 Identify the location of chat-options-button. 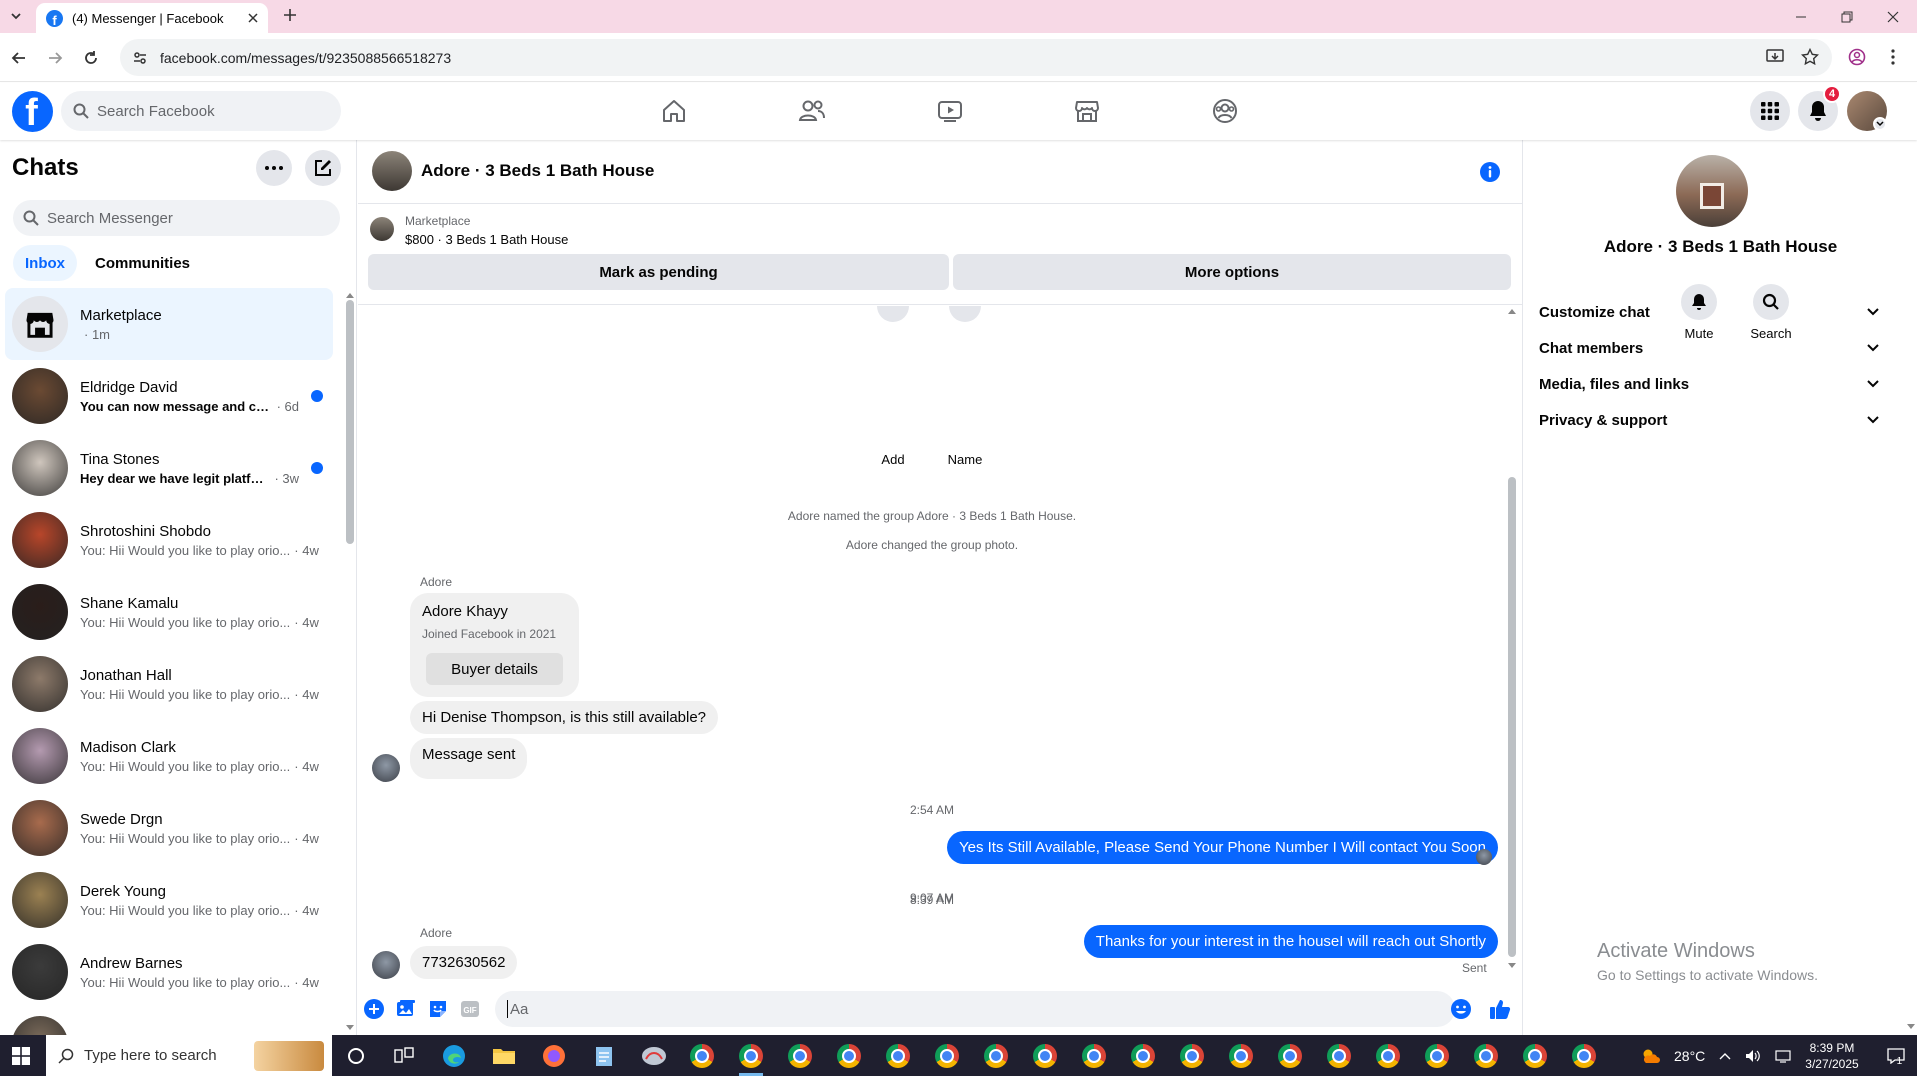
(274, 168).